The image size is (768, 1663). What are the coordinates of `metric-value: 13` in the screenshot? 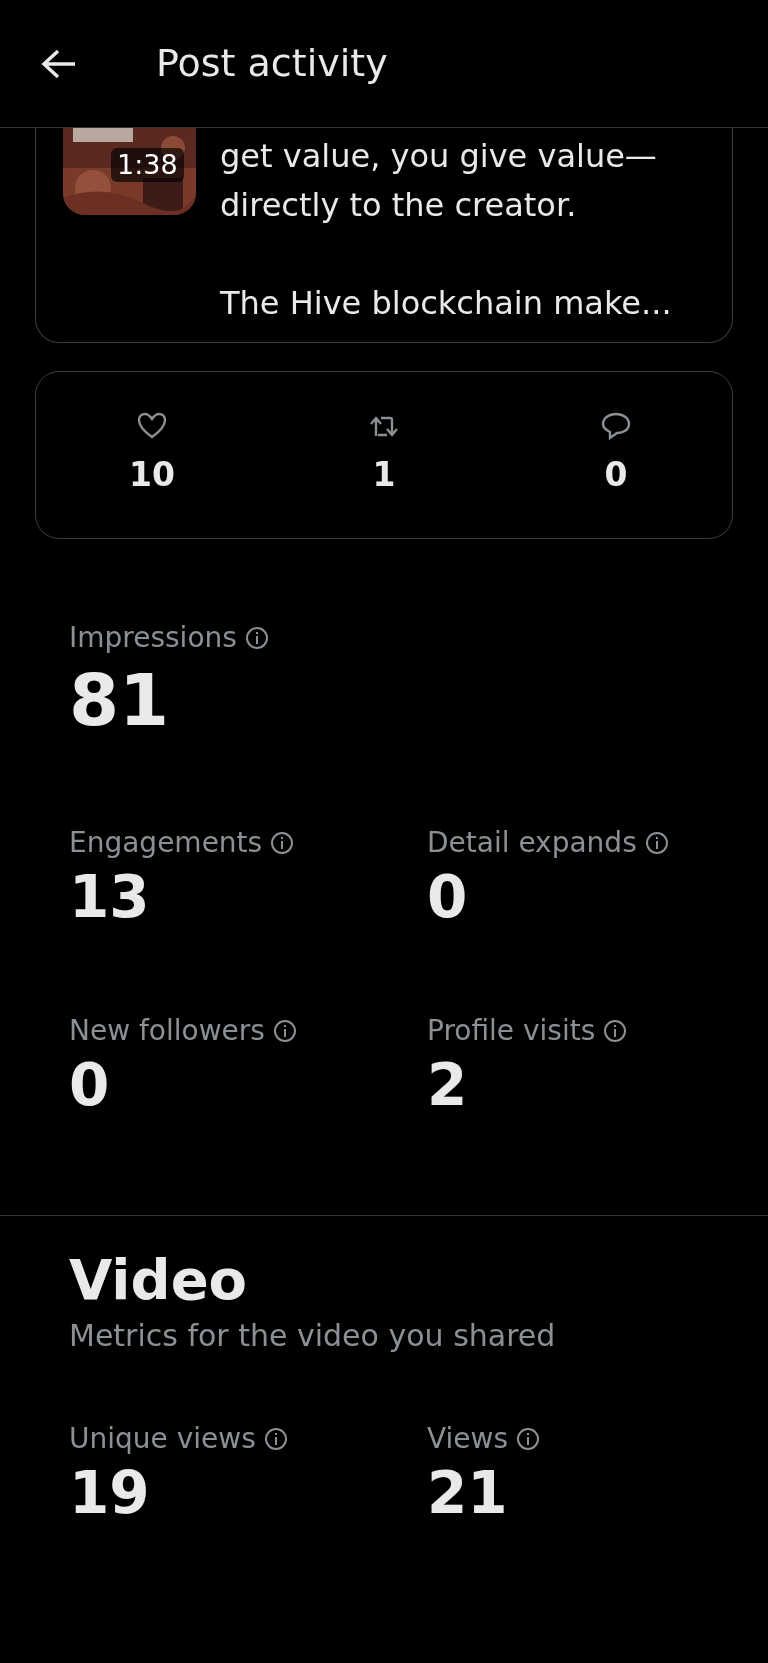 It's located at (110, 897).